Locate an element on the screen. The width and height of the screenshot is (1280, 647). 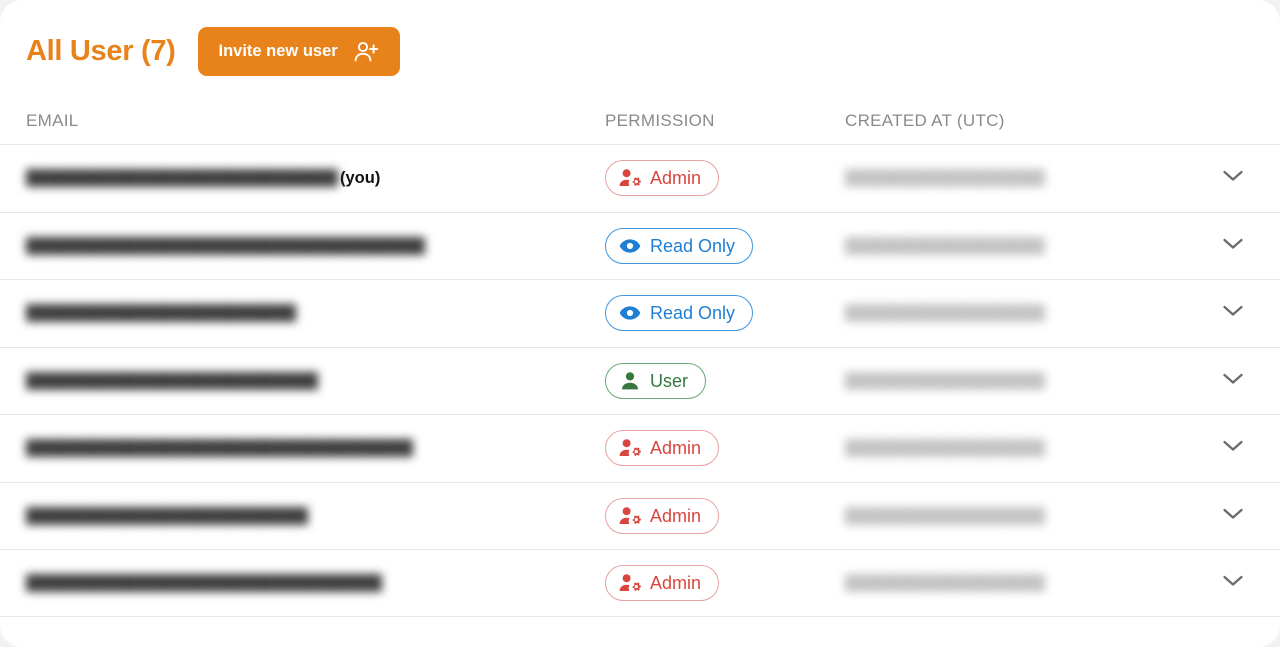
person-icon is located at coordinates (630, 381).